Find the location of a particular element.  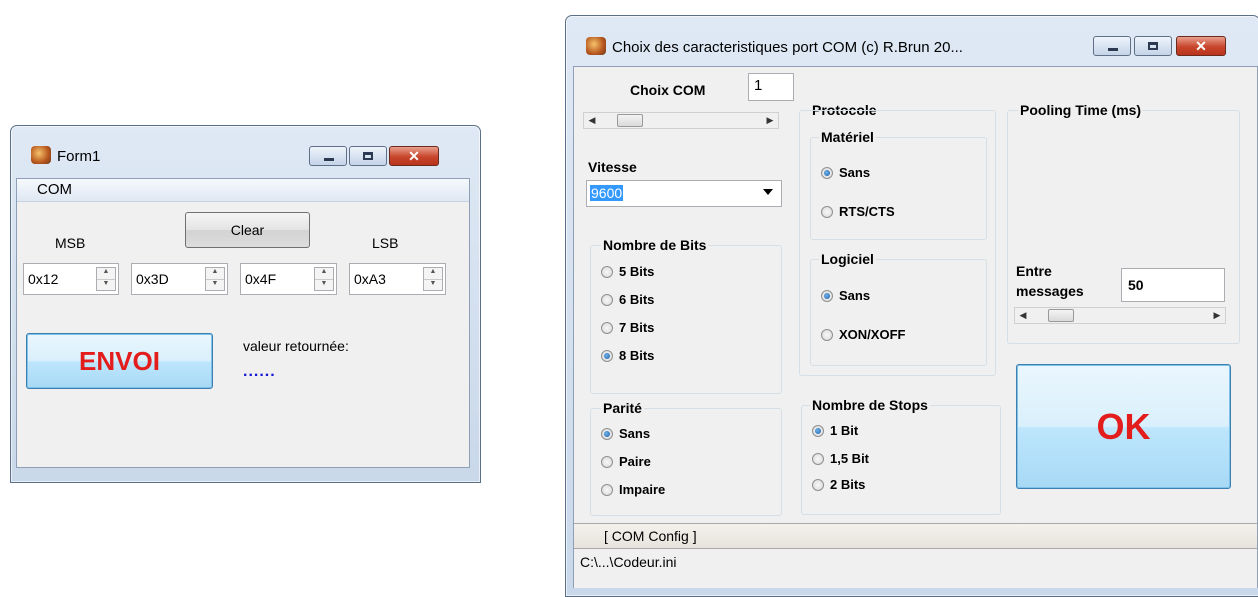

parite-group: Parité Sans Paire Impaire is located at coordinates (686, 458).